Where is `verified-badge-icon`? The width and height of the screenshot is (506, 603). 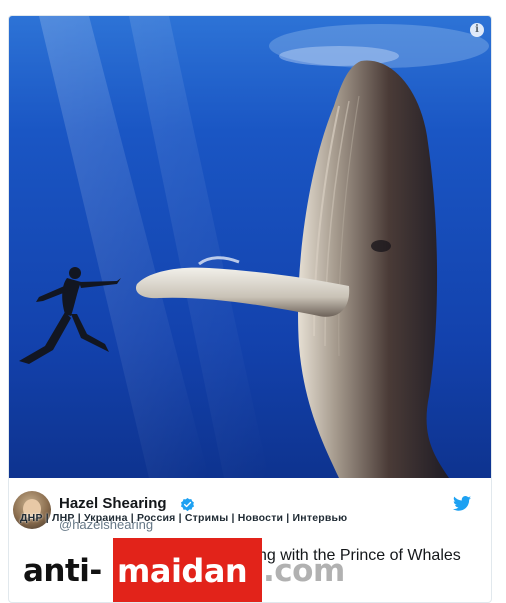
verified-badge-icon is located at coordinates (188, 504).